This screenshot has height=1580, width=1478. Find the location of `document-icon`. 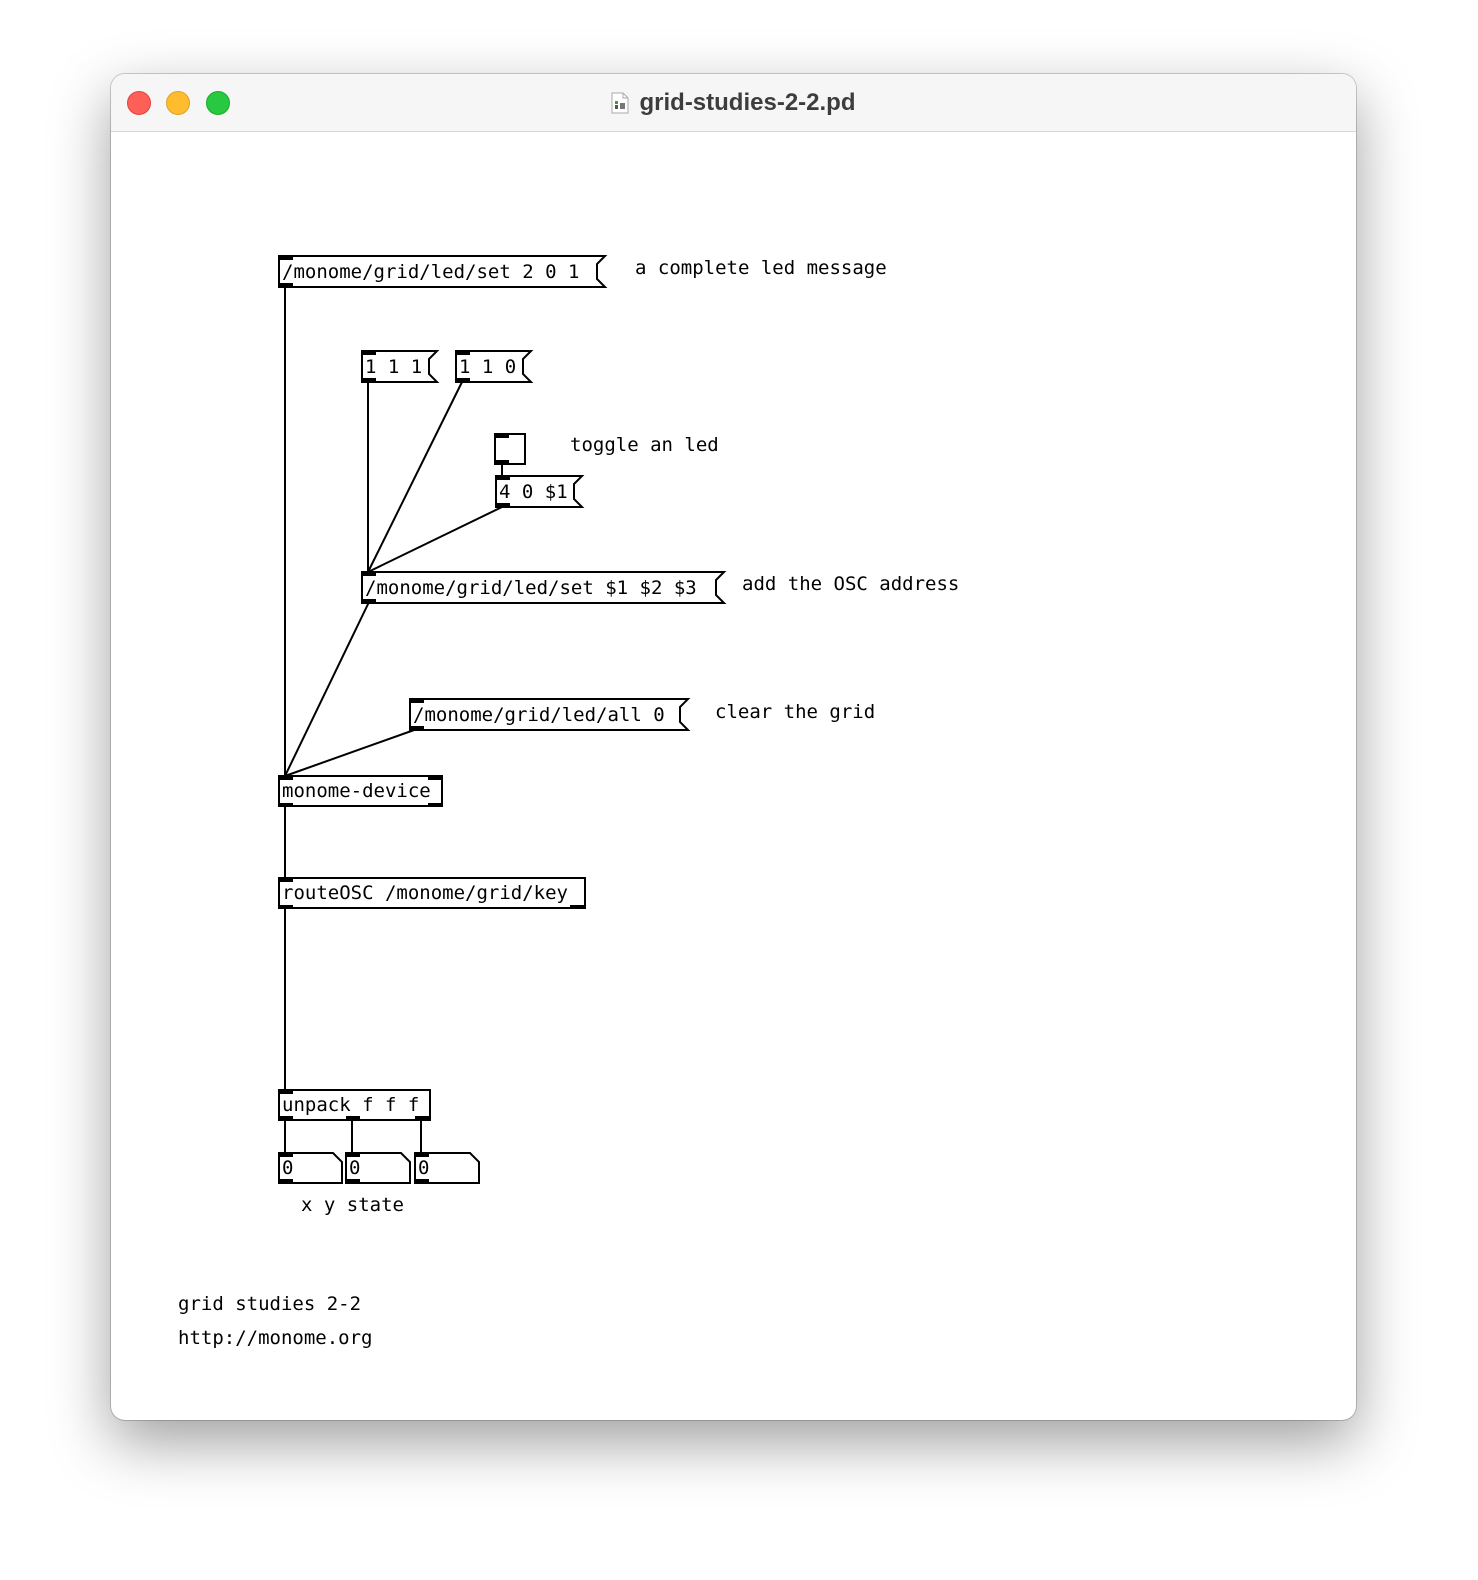

document-icon is located at coordinates (620, 102).